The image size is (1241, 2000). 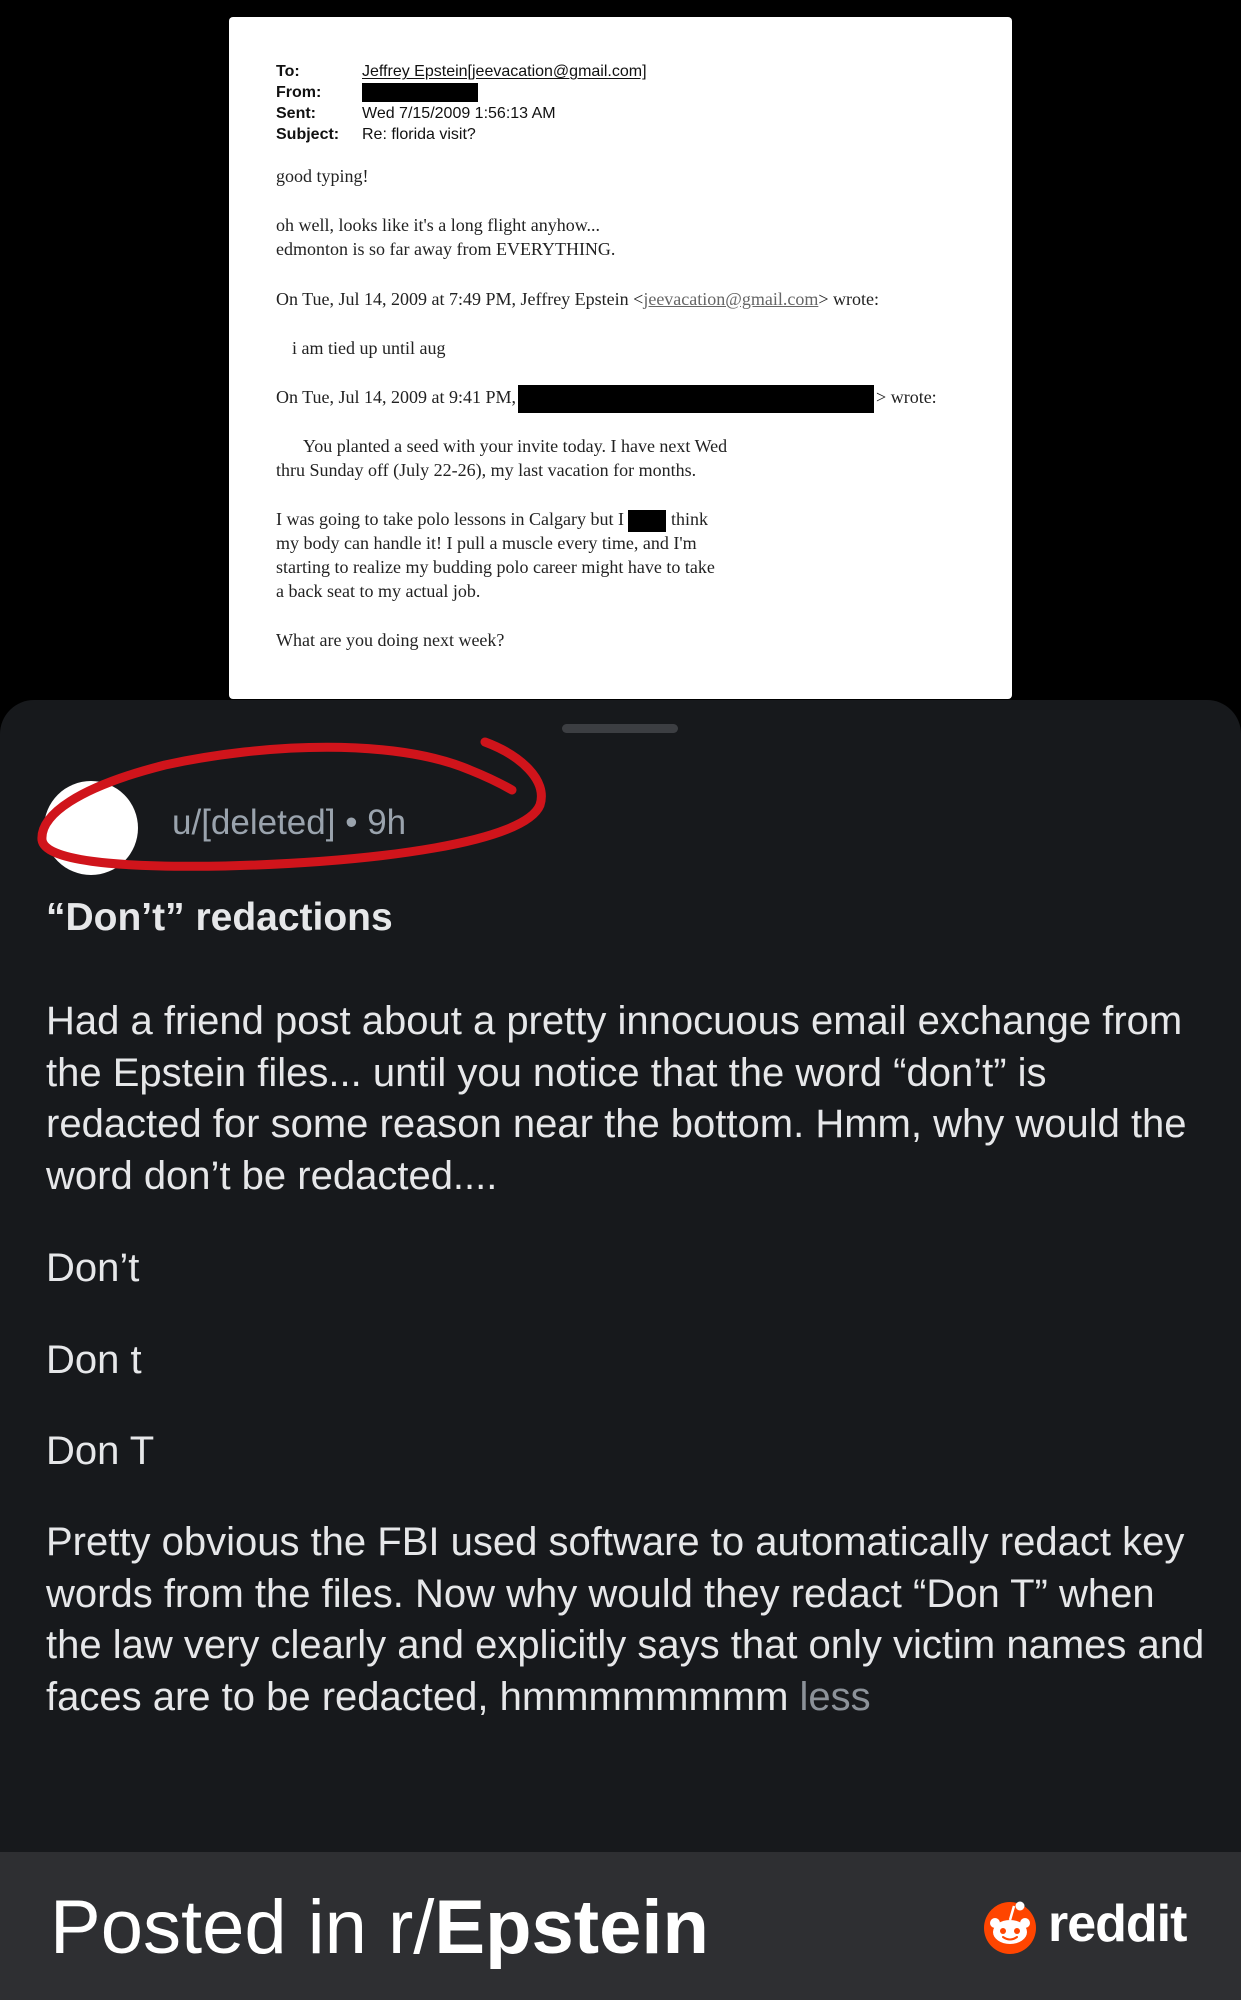 What do you see at coordinates (419, 134) in the screenshot?
I see `subject-value: Re: florida visit?` at bounding box center [419, 134].